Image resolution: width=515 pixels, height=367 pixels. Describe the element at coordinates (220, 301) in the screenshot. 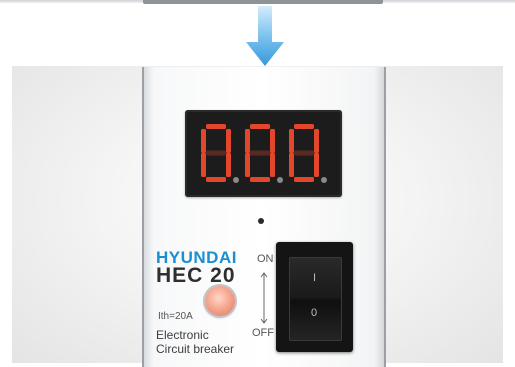

I see `status-led` at that location.